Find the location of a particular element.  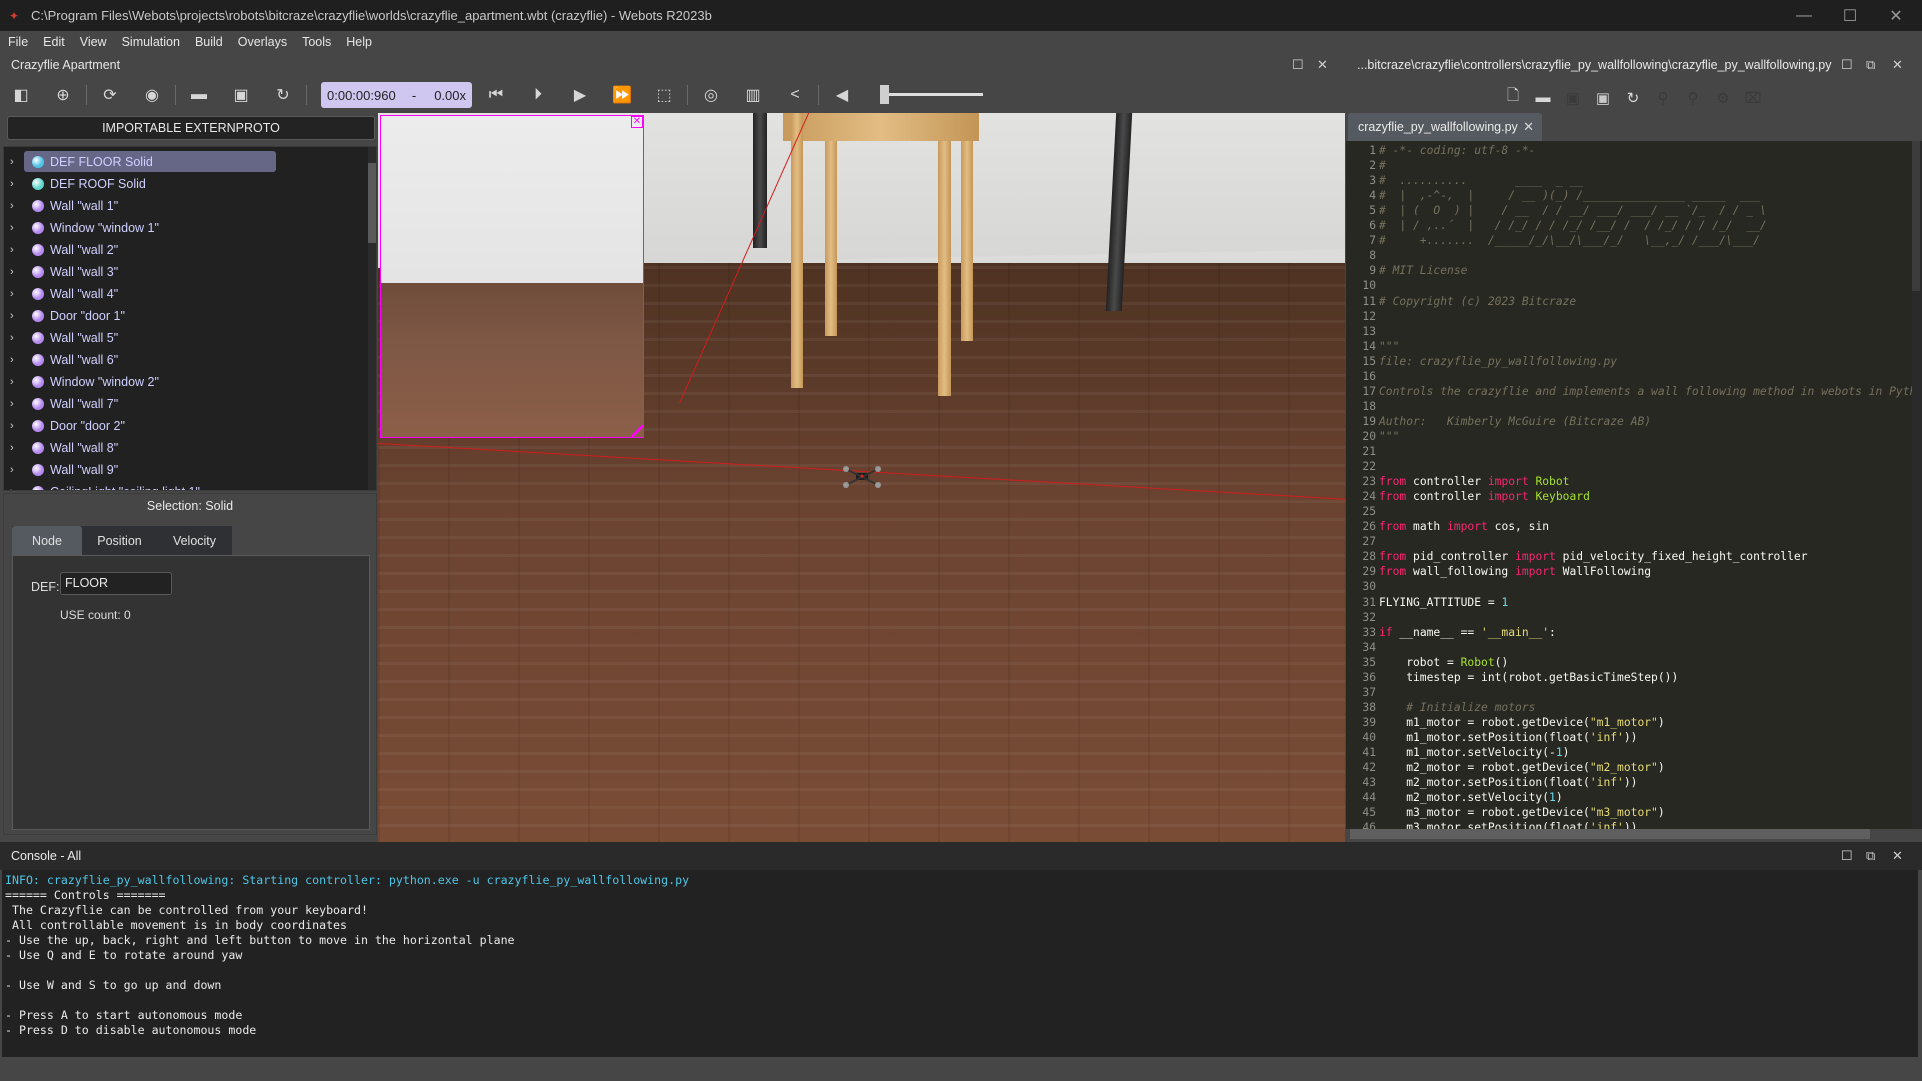

console-maximize-button: ☐ is located at coordinates (1847, 856).